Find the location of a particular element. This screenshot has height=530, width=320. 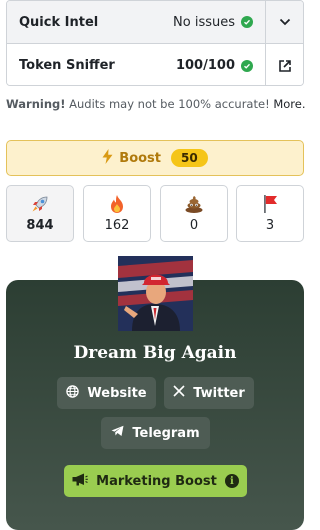

megaphone-icon is located at coordinates (80, 481).